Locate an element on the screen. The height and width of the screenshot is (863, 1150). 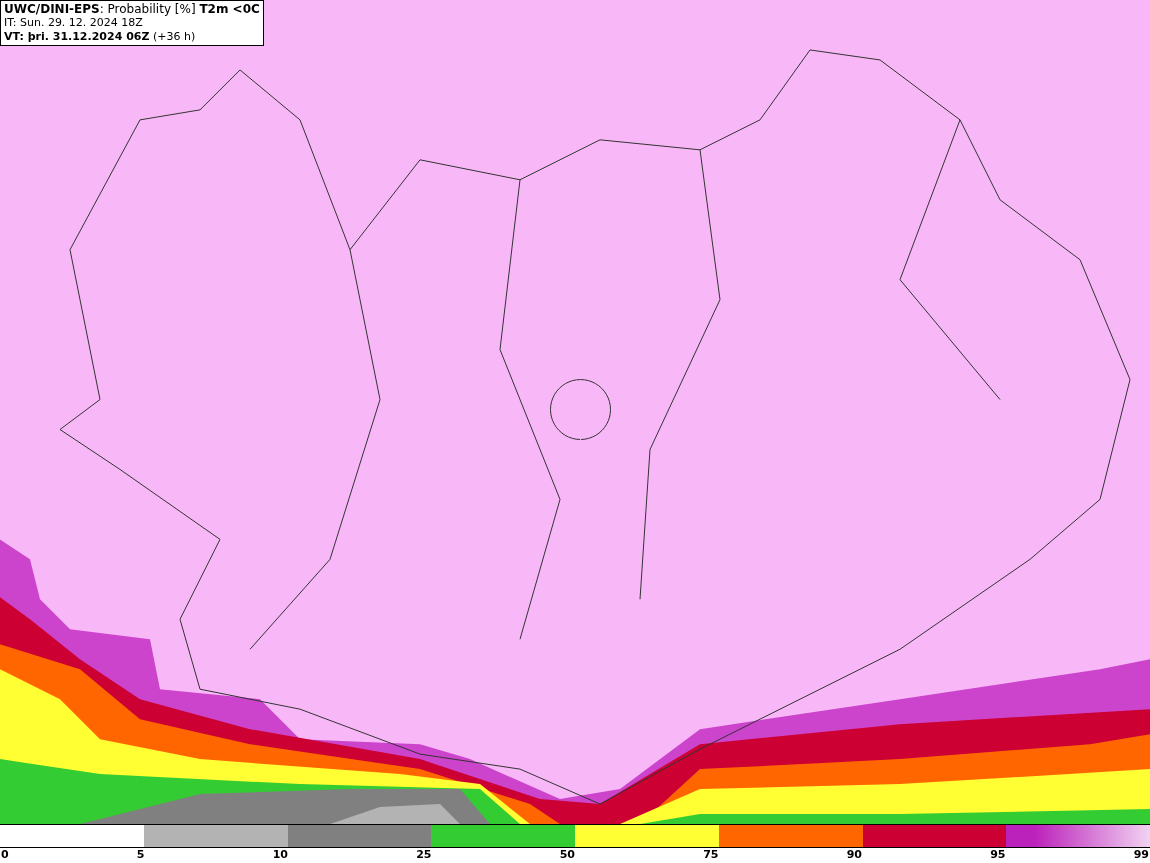
info-text: UWC/DINI-EPS: Probability [%] T2m <0C is located at coordinates (132, 9).